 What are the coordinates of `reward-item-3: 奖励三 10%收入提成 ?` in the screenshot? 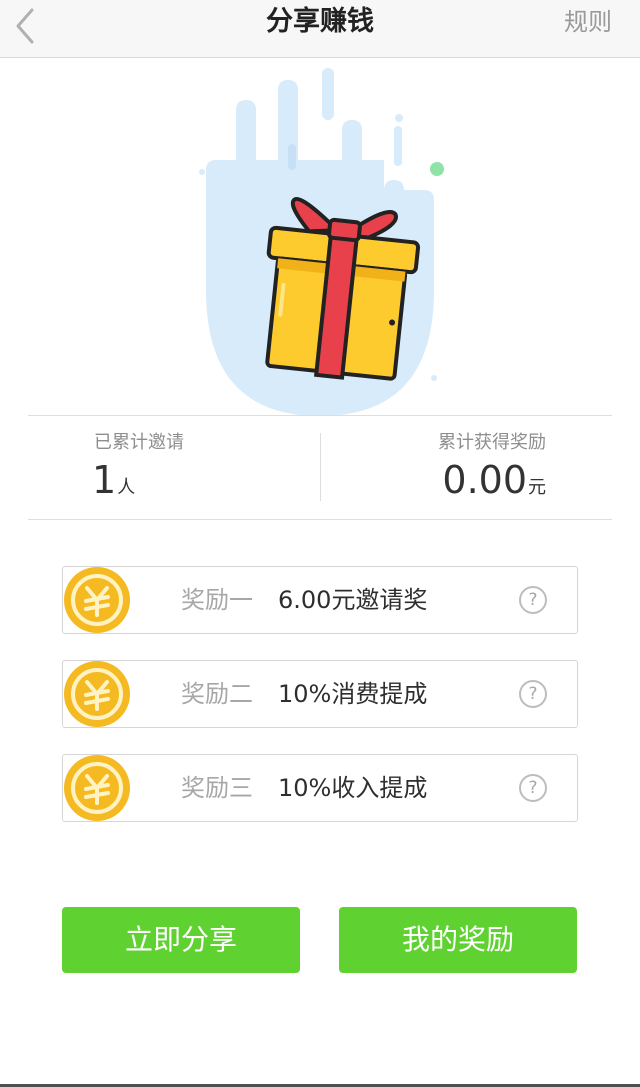 It's located at (320, 788).